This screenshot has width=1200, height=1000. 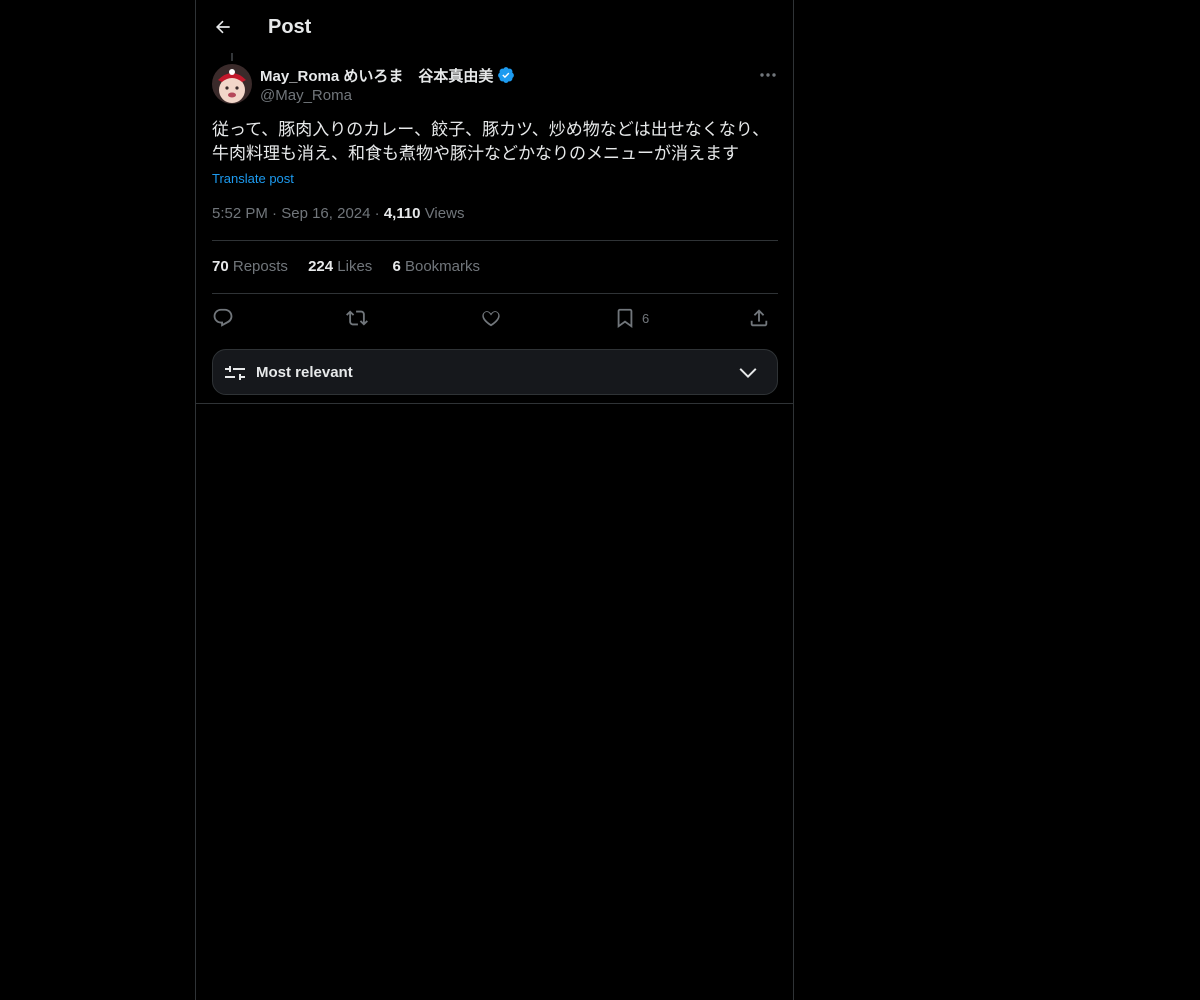 I want to click on reply-icon, so click(x=223, y=317).